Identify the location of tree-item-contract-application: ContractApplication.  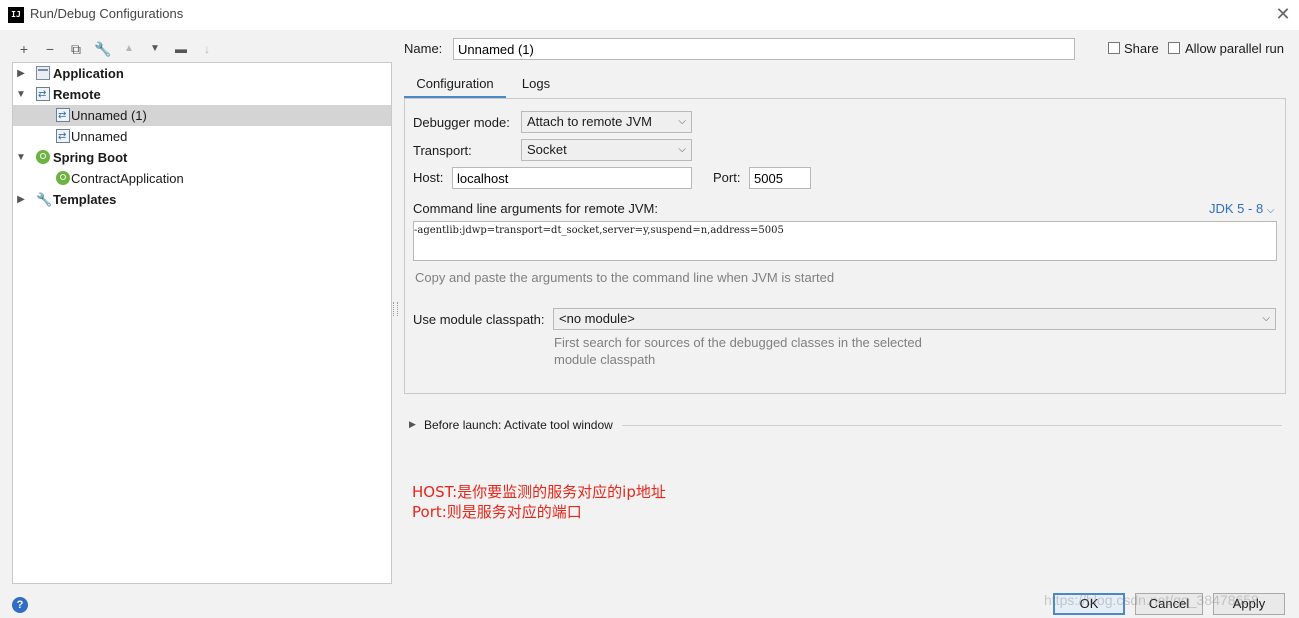
(202, 178).